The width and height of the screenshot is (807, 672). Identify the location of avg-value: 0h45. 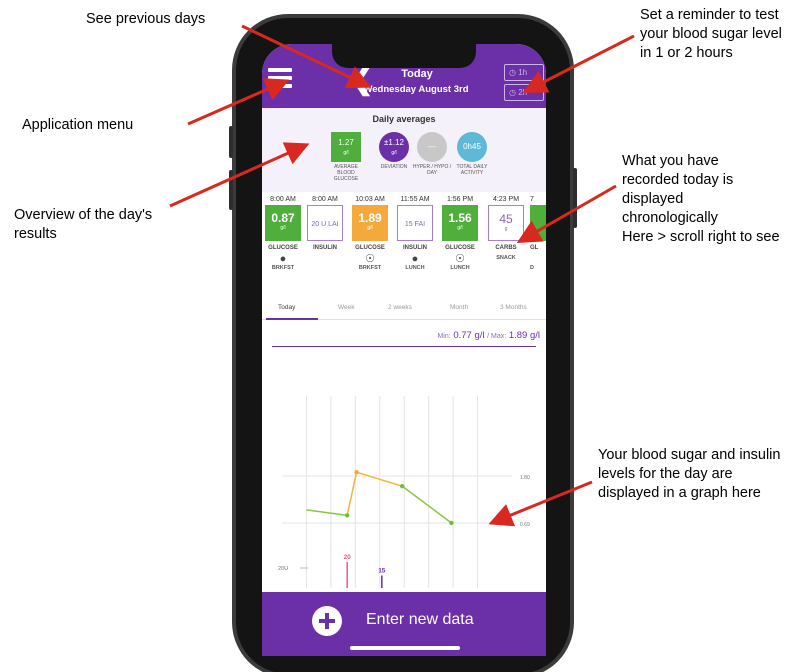
(472, 146).